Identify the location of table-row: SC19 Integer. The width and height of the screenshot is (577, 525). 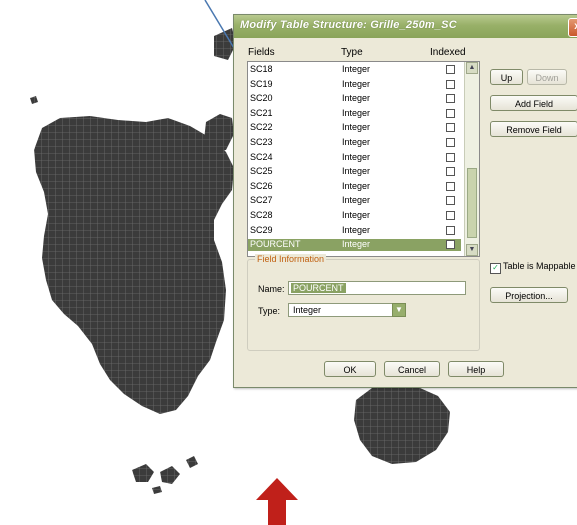
(354, 85).